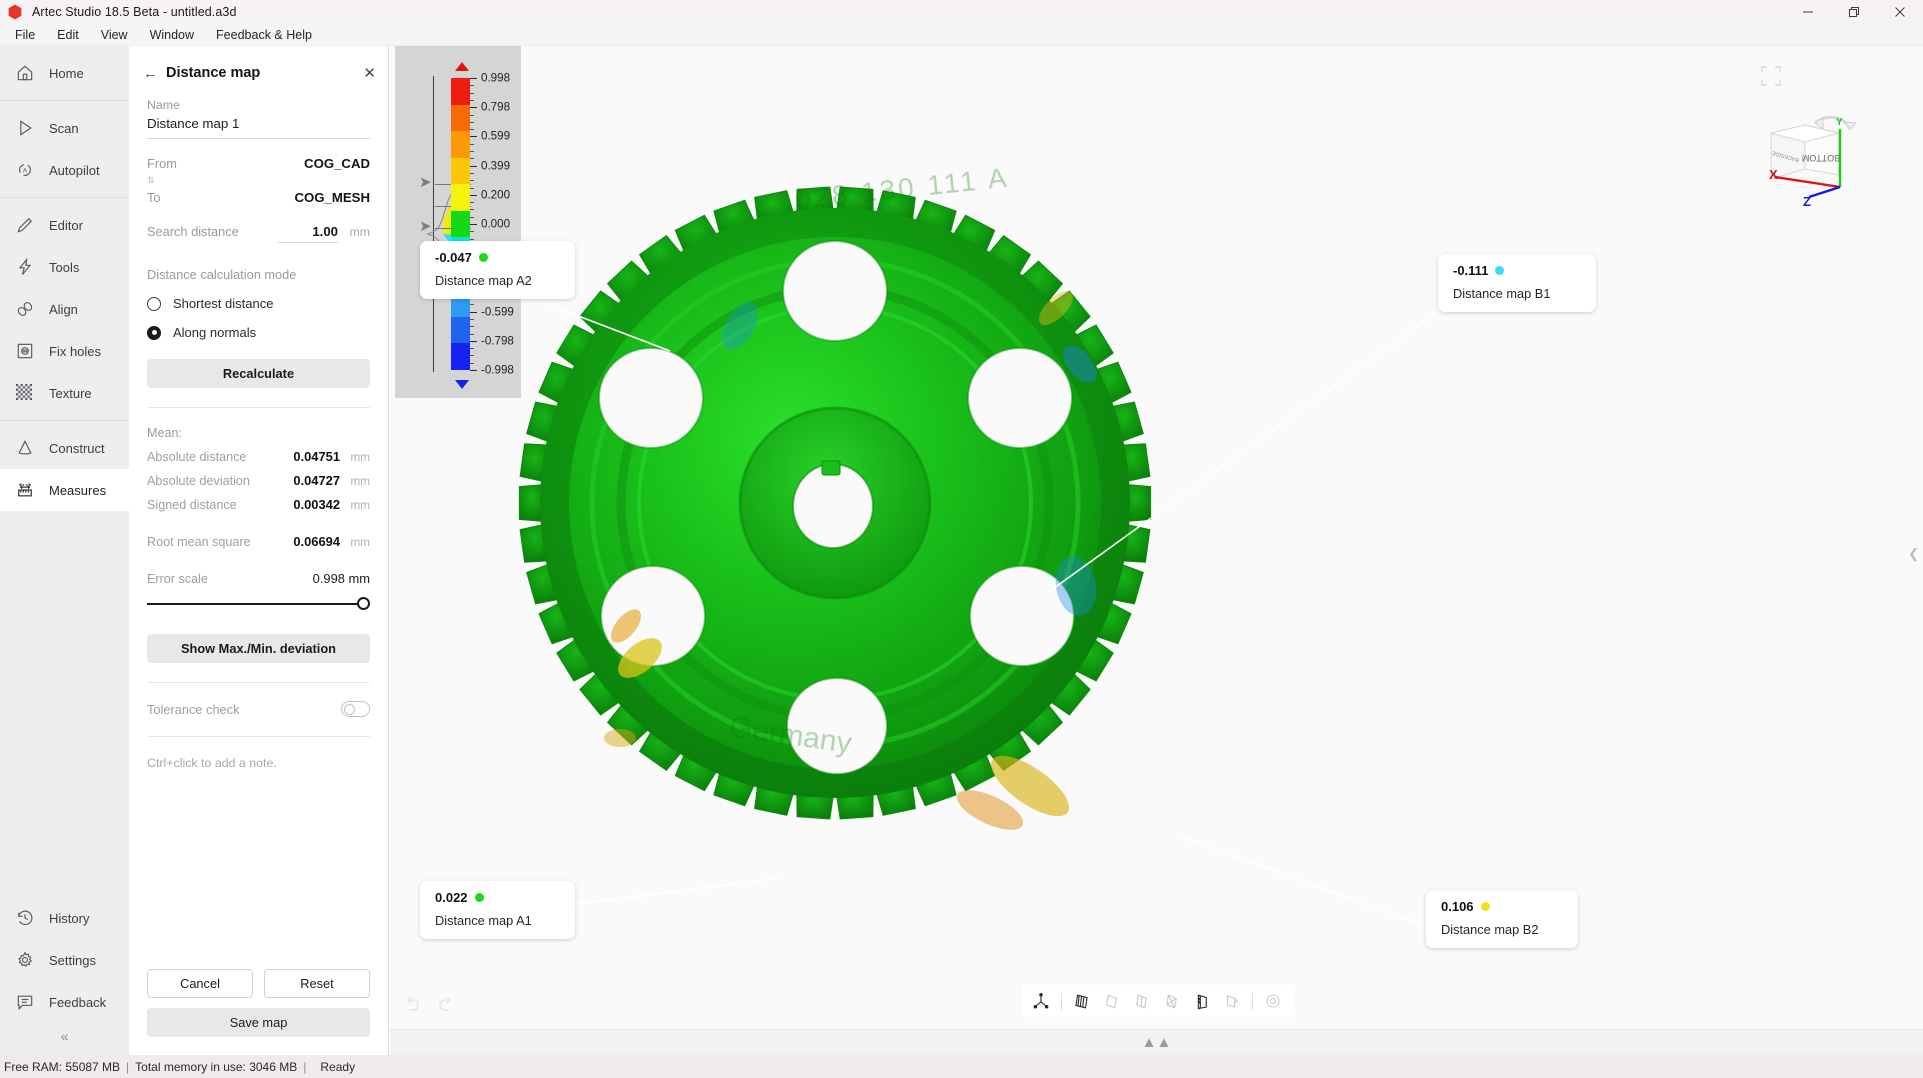 The height and width of the screenshot is (1078, 1923). I want to click on tolerance-check-toggle, so click(355, 709).